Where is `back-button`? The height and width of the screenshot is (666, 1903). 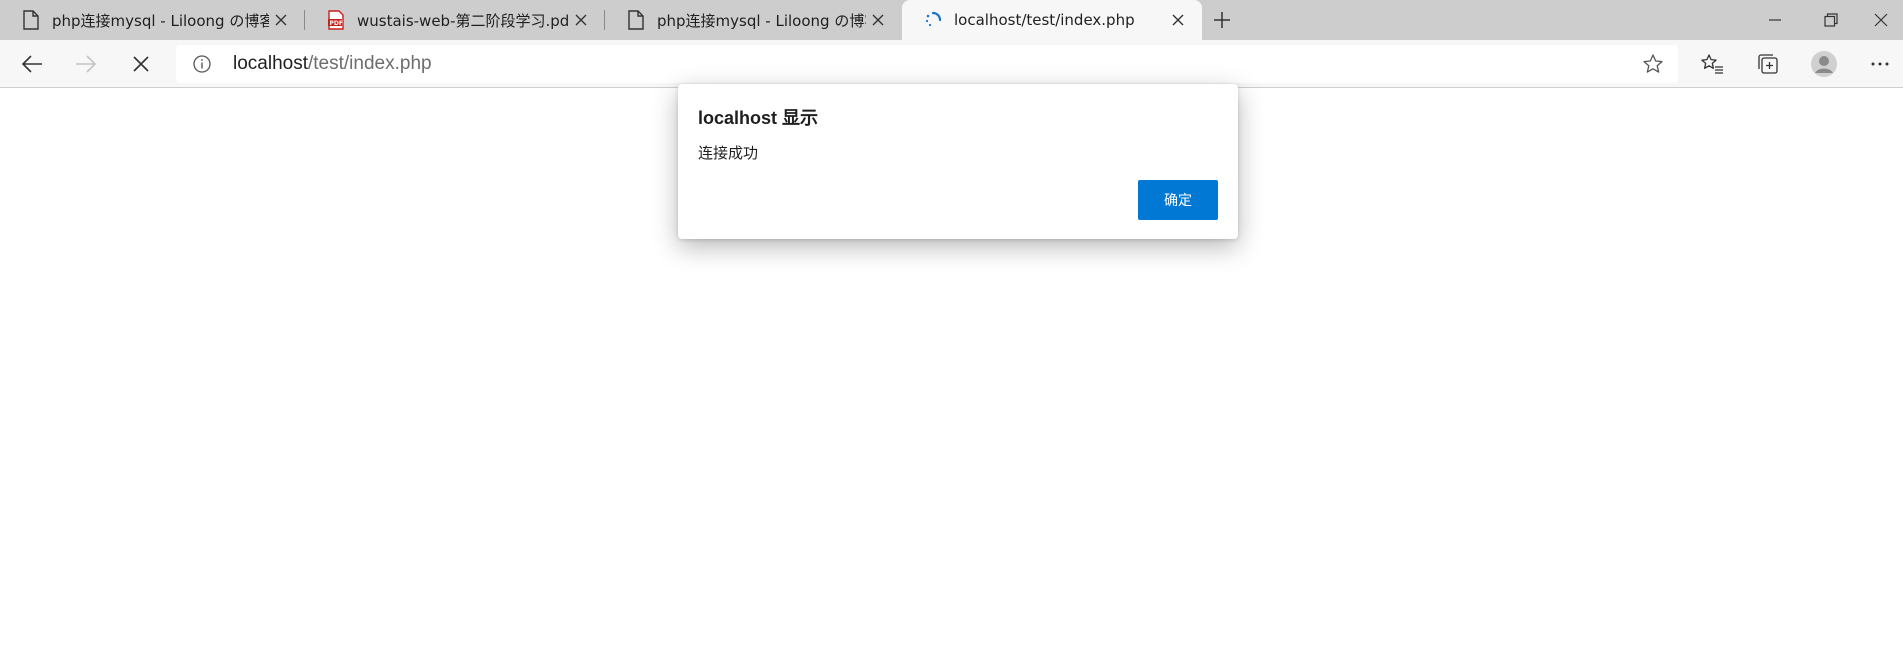 back-button is located at coordinates (32, 64).